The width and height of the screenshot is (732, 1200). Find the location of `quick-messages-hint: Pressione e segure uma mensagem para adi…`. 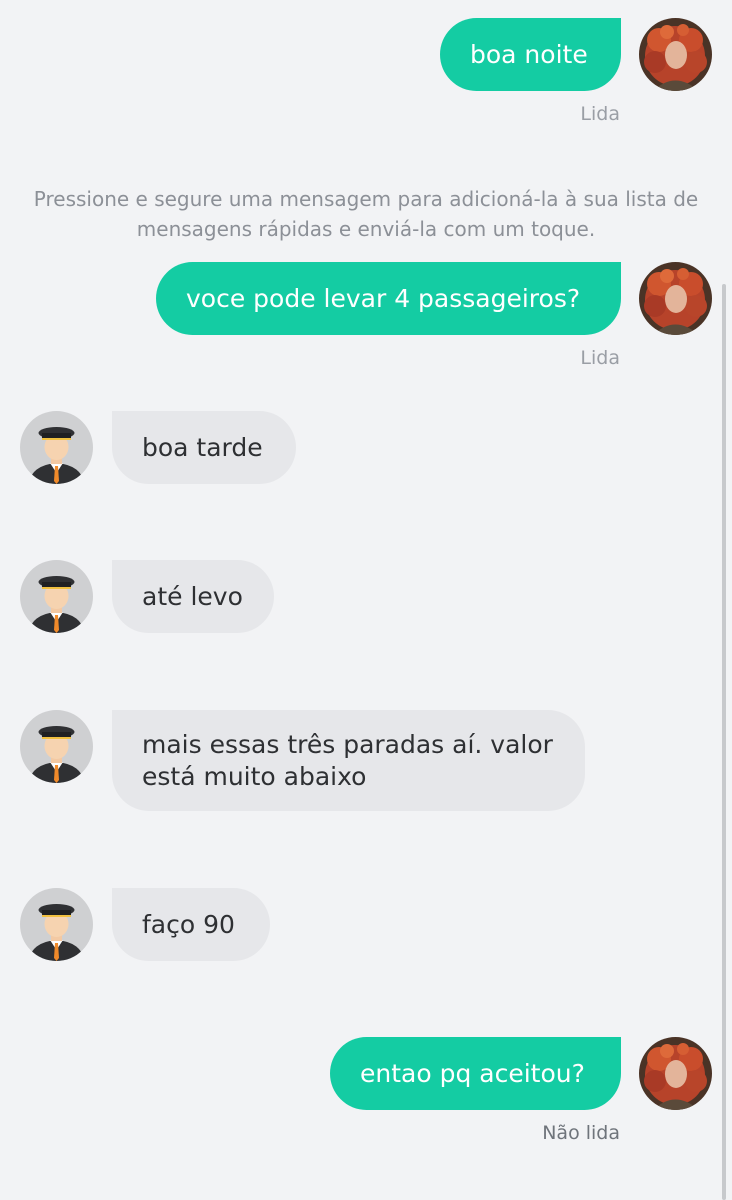

quick-messages-hint: Pressione e segure uma mensagem para adi… is located at coordinates (366, 214).